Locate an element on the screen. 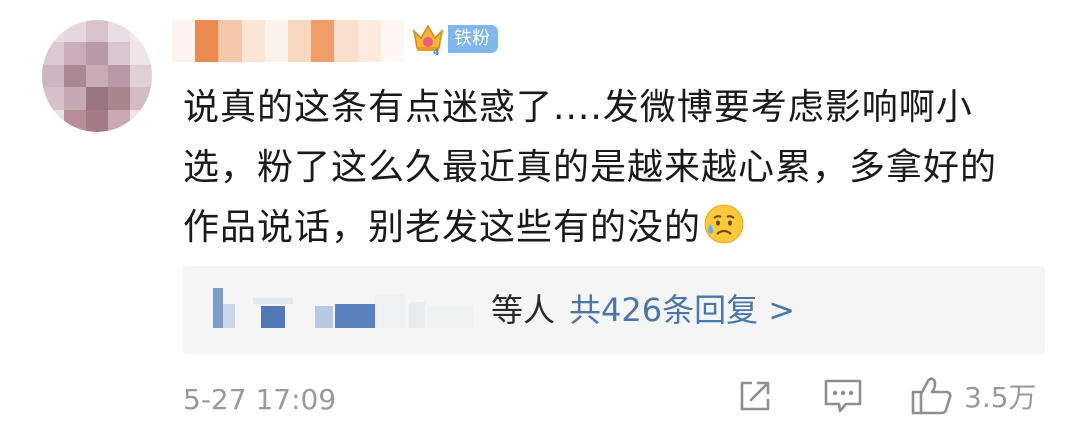 The image size is (1080, 435). replier-names is located at coordinates (353, 310).